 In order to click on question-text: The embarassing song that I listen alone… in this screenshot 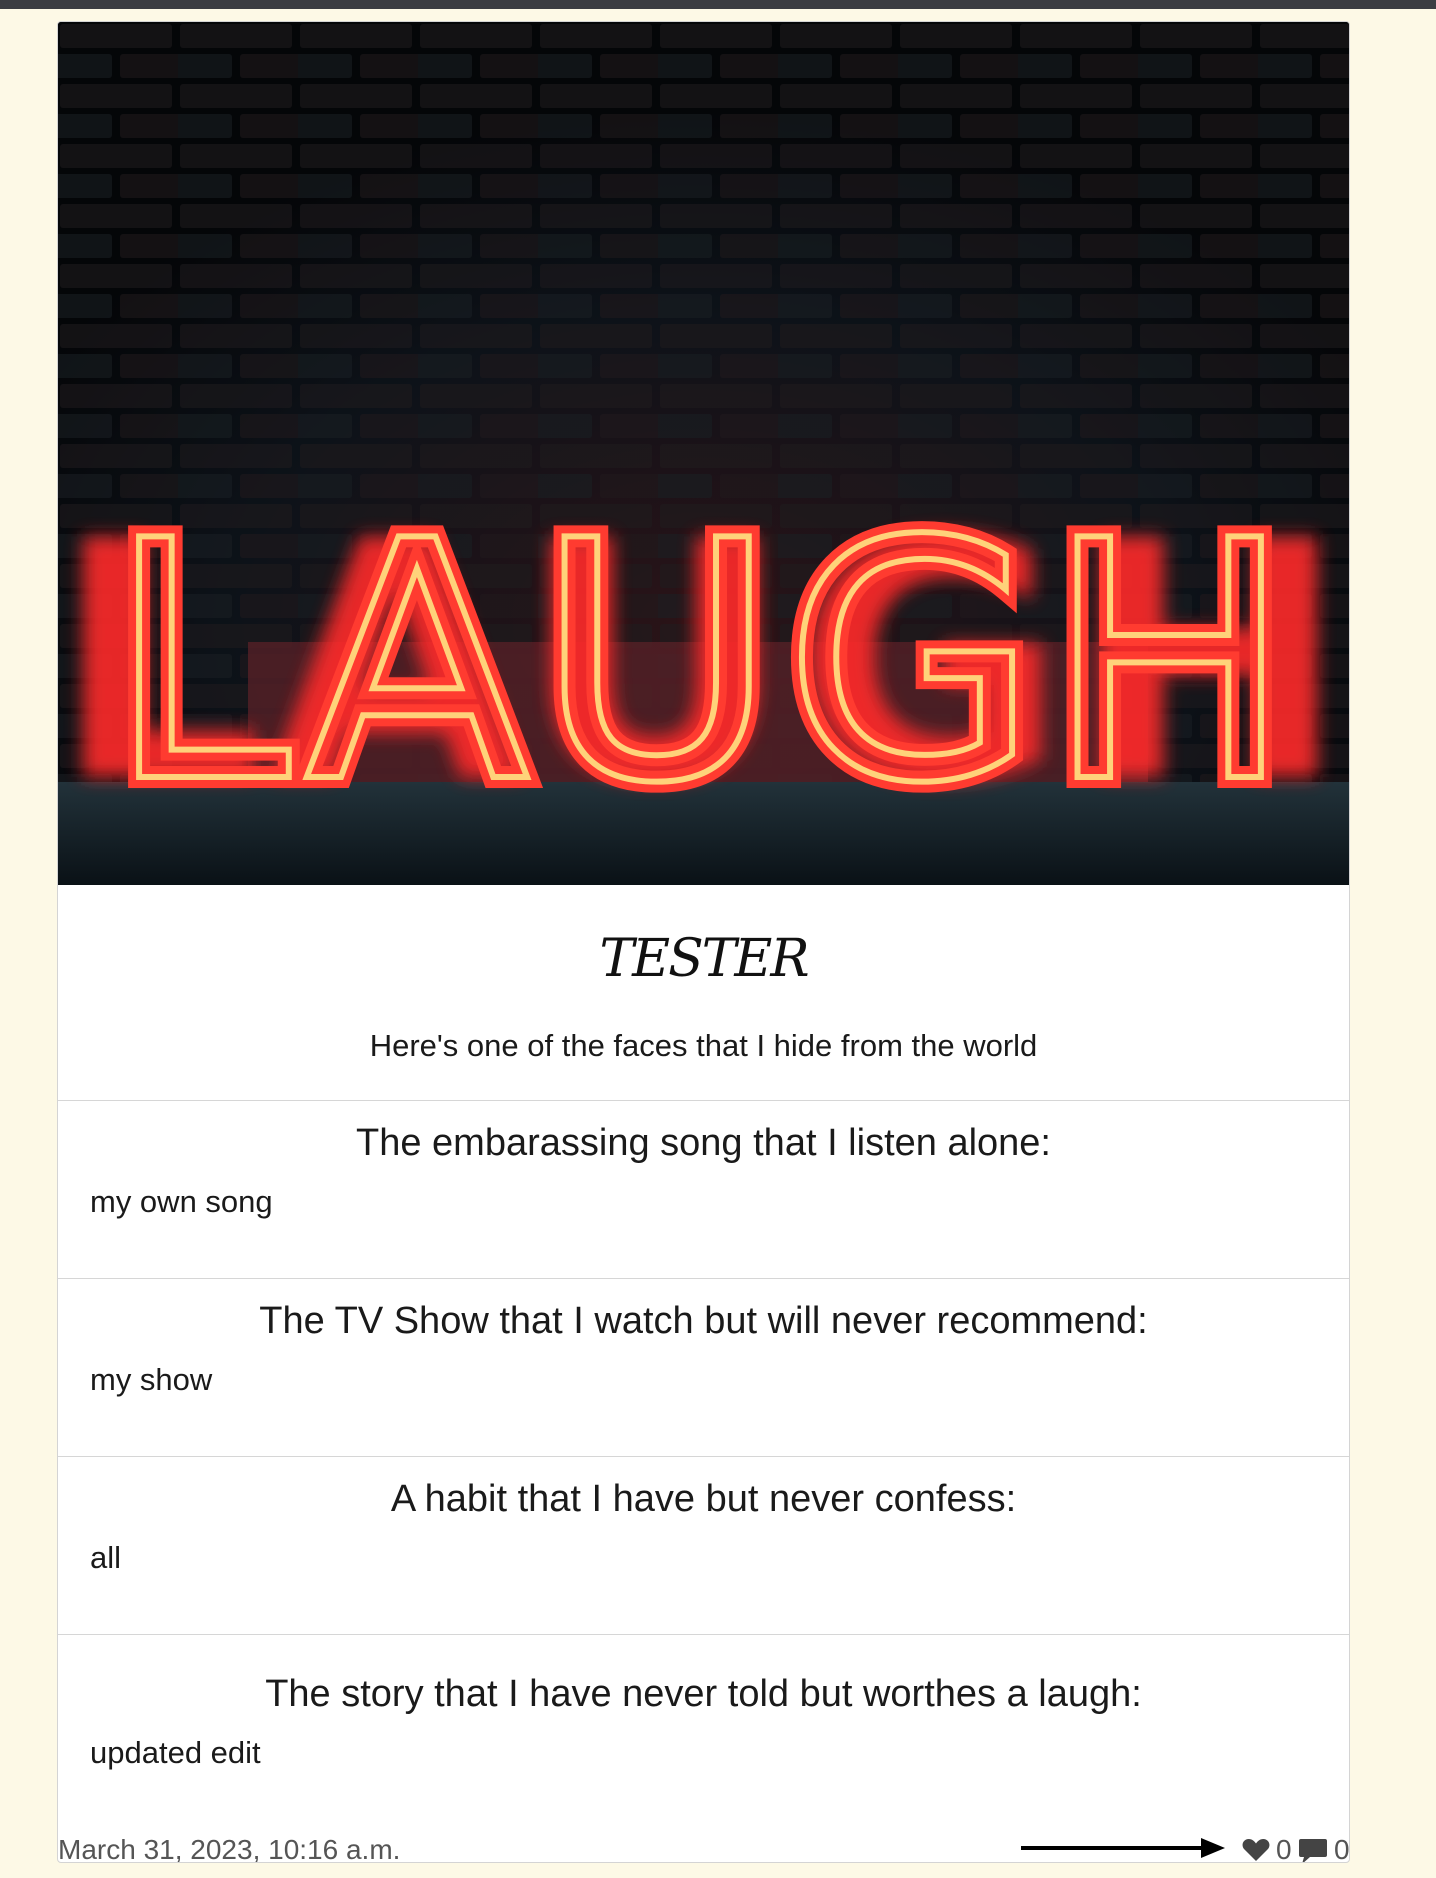, I will do `click(703, 1143)`.